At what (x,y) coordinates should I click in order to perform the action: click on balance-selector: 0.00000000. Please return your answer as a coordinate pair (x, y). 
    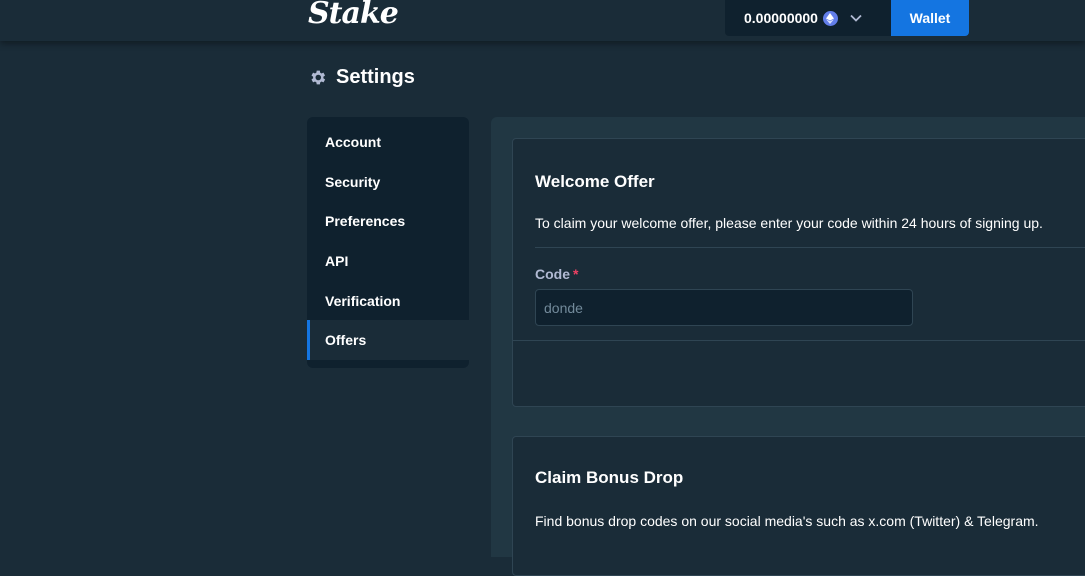
    Looking at the image, I should click on (810, 18).